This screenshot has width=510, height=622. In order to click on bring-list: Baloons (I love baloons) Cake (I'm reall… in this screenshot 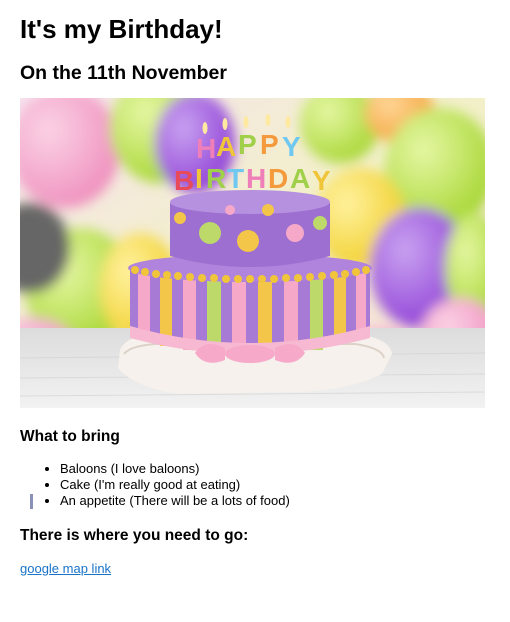, I will do `click(255, 485)`.